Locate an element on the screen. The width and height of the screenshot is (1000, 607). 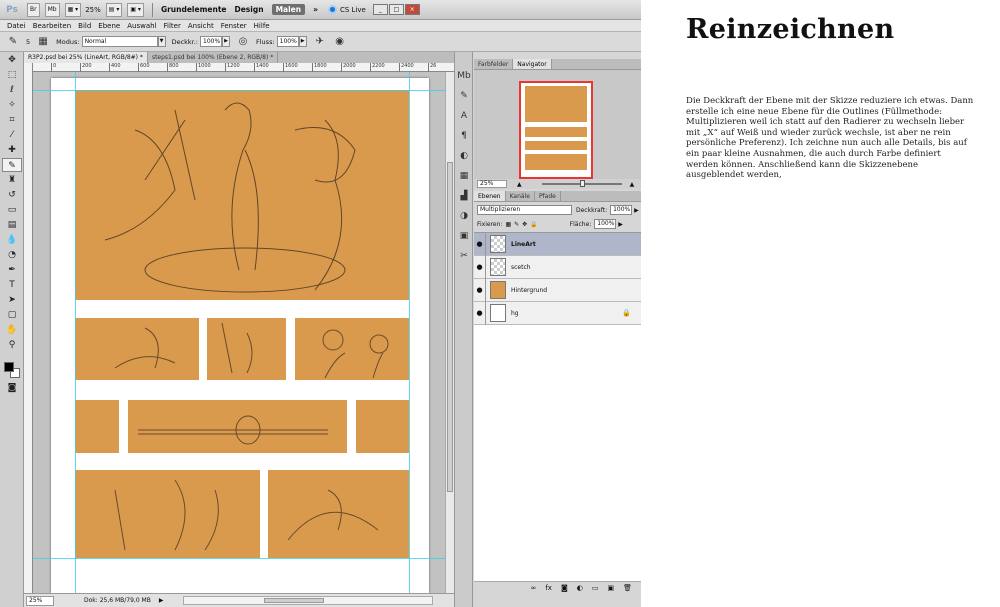
screen-mode-button: ▣ ▾ is located at coordinates (135, 9).